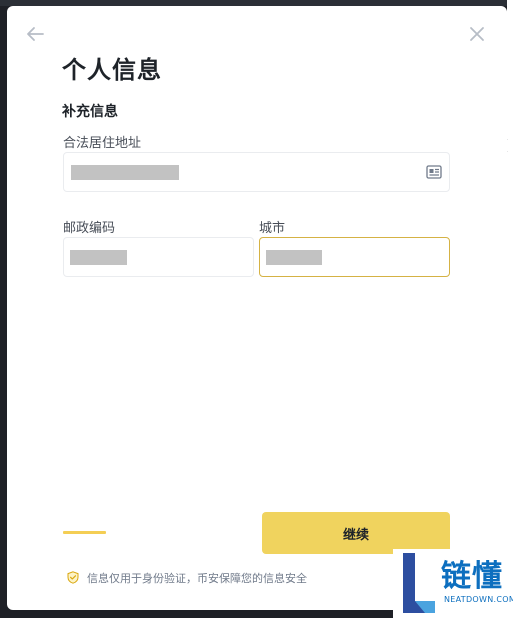 The width and height of the screenshot is (513, 618). Describe the element at coordinates (158, 257) in the screenshot. I see `postcode-input` at that location.